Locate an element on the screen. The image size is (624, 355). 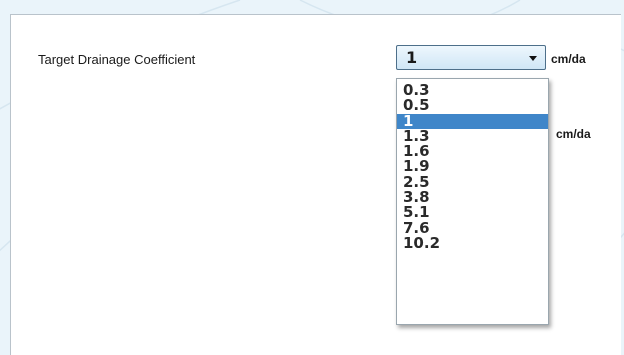
drainage-coefficient-select: 1 is located at coordinates (471, 57).